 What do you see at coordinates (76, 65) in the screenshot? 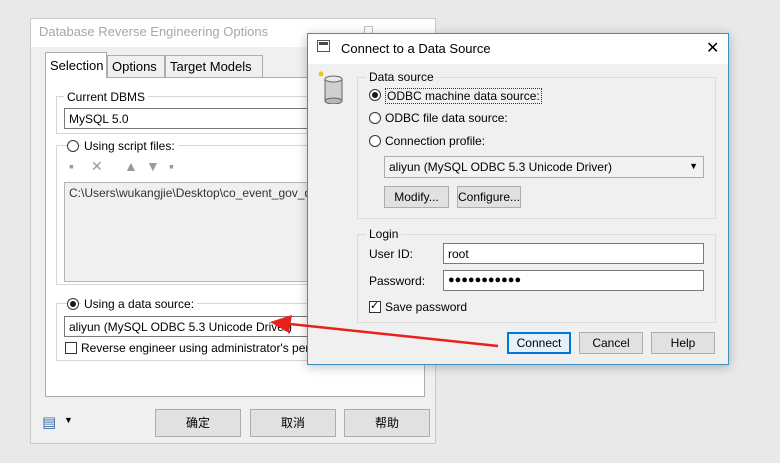
I see `tab-selection: Selection` at bounding box center [76, 65].